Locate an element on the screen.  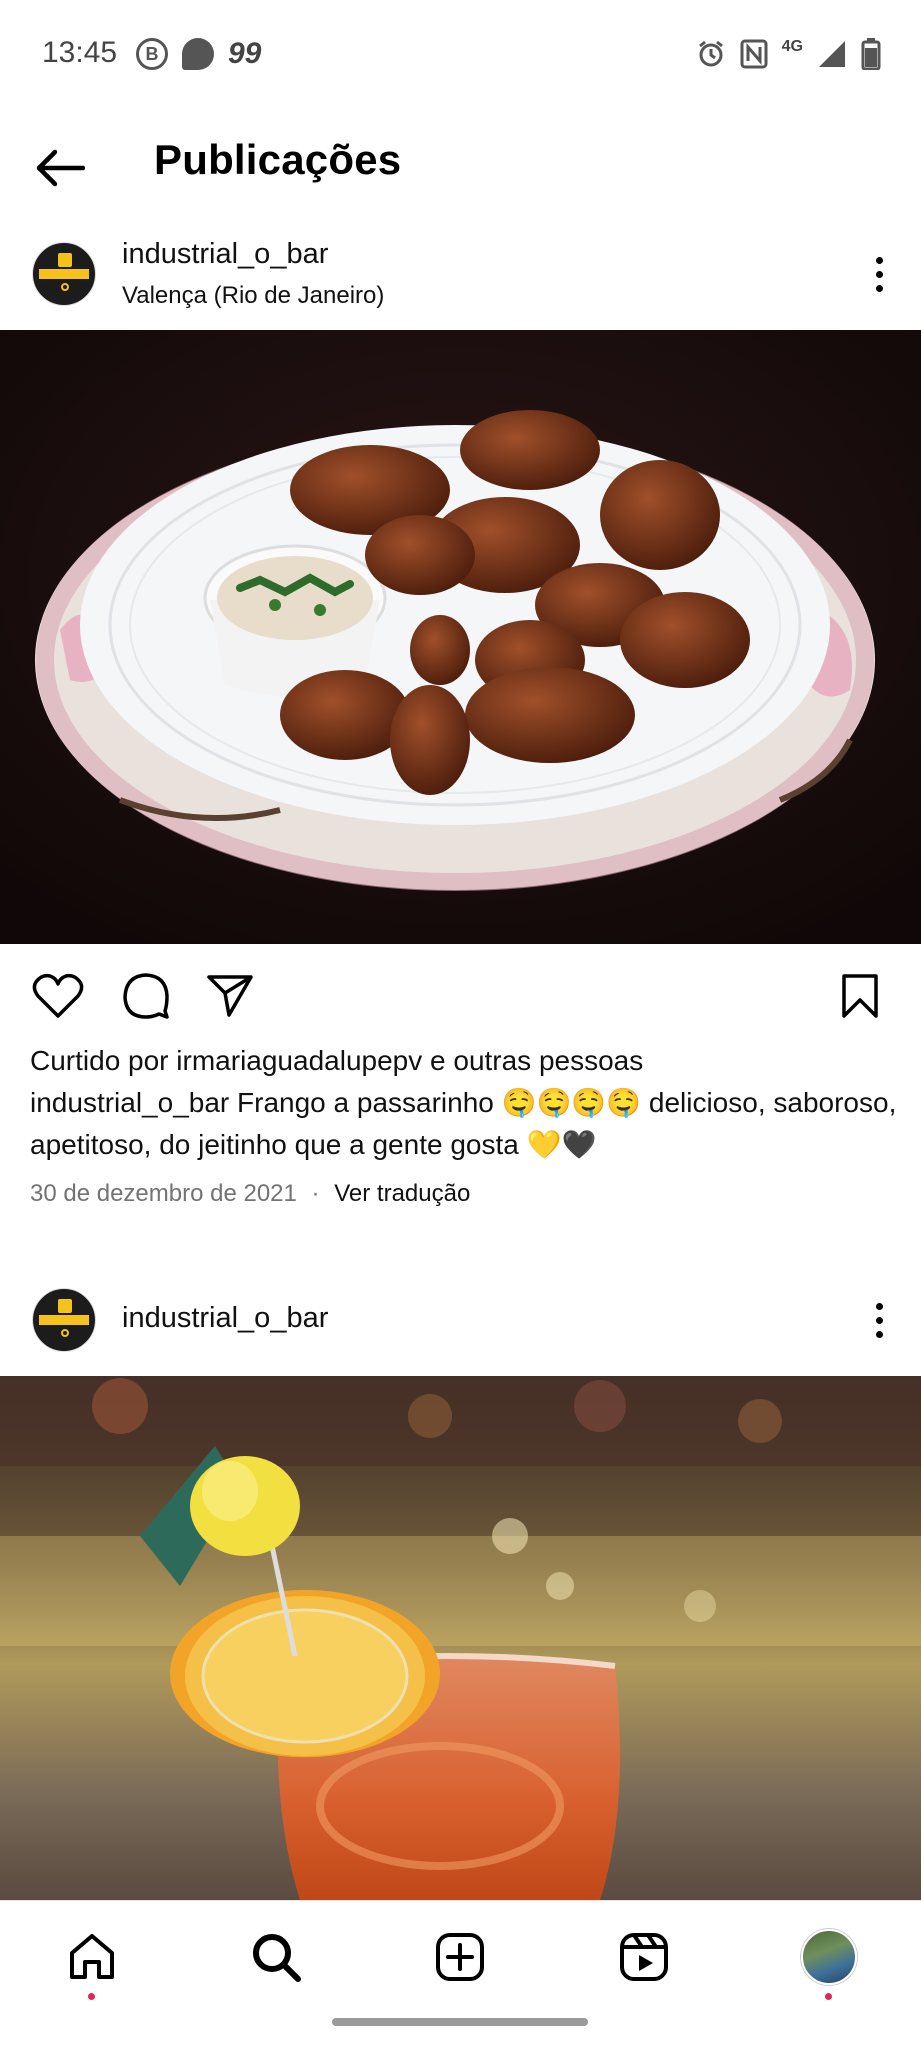
status-system-icons: 4G is located at coordinates (788, 54).